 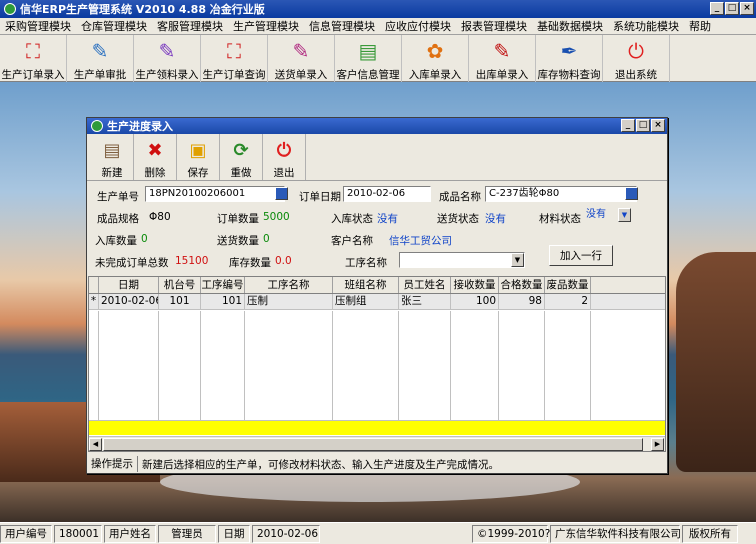 What do you see at coordinates (495, 219) in the screenshot?
I see `delivery-status-value: 没有` at bounding box center [495, 219].